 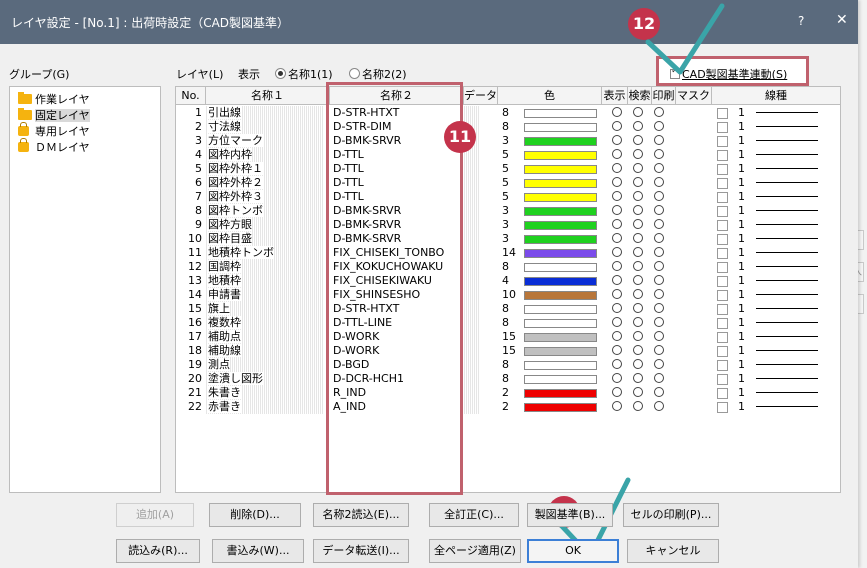 I want to click on color-number: 4, so click(x=510, y=281).